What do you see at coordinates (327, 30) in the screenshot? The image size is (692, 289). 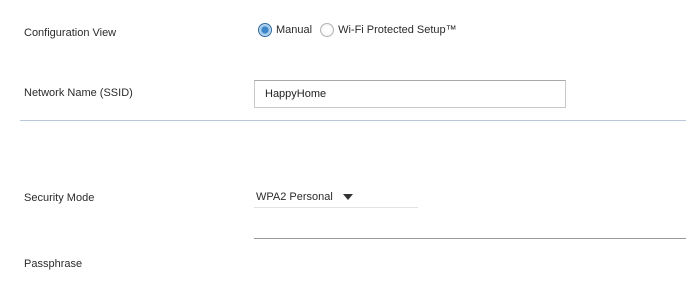 I see `radio-wps` at bounding box center [327, 30].